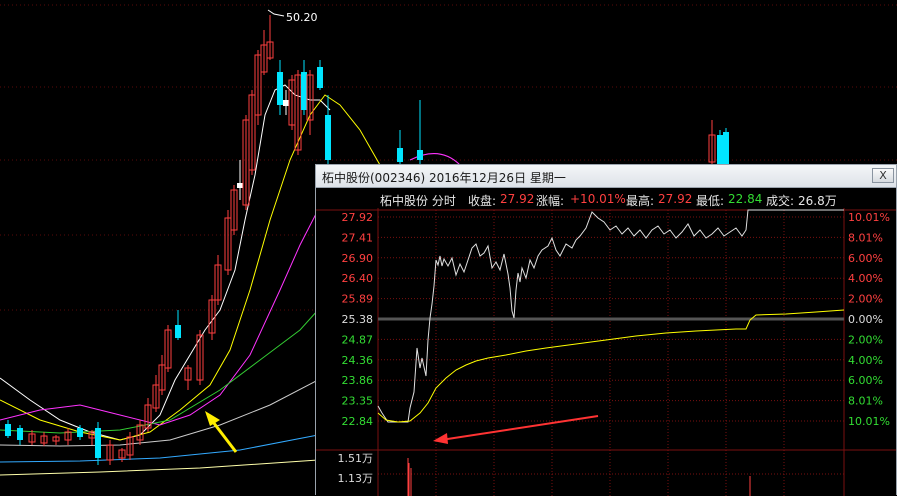 The image size is (897, 496). What do you see at coordinates (817, 201) in the screenshot?
I see `volume-value: 26.8万` at bounding box center [817, 201].